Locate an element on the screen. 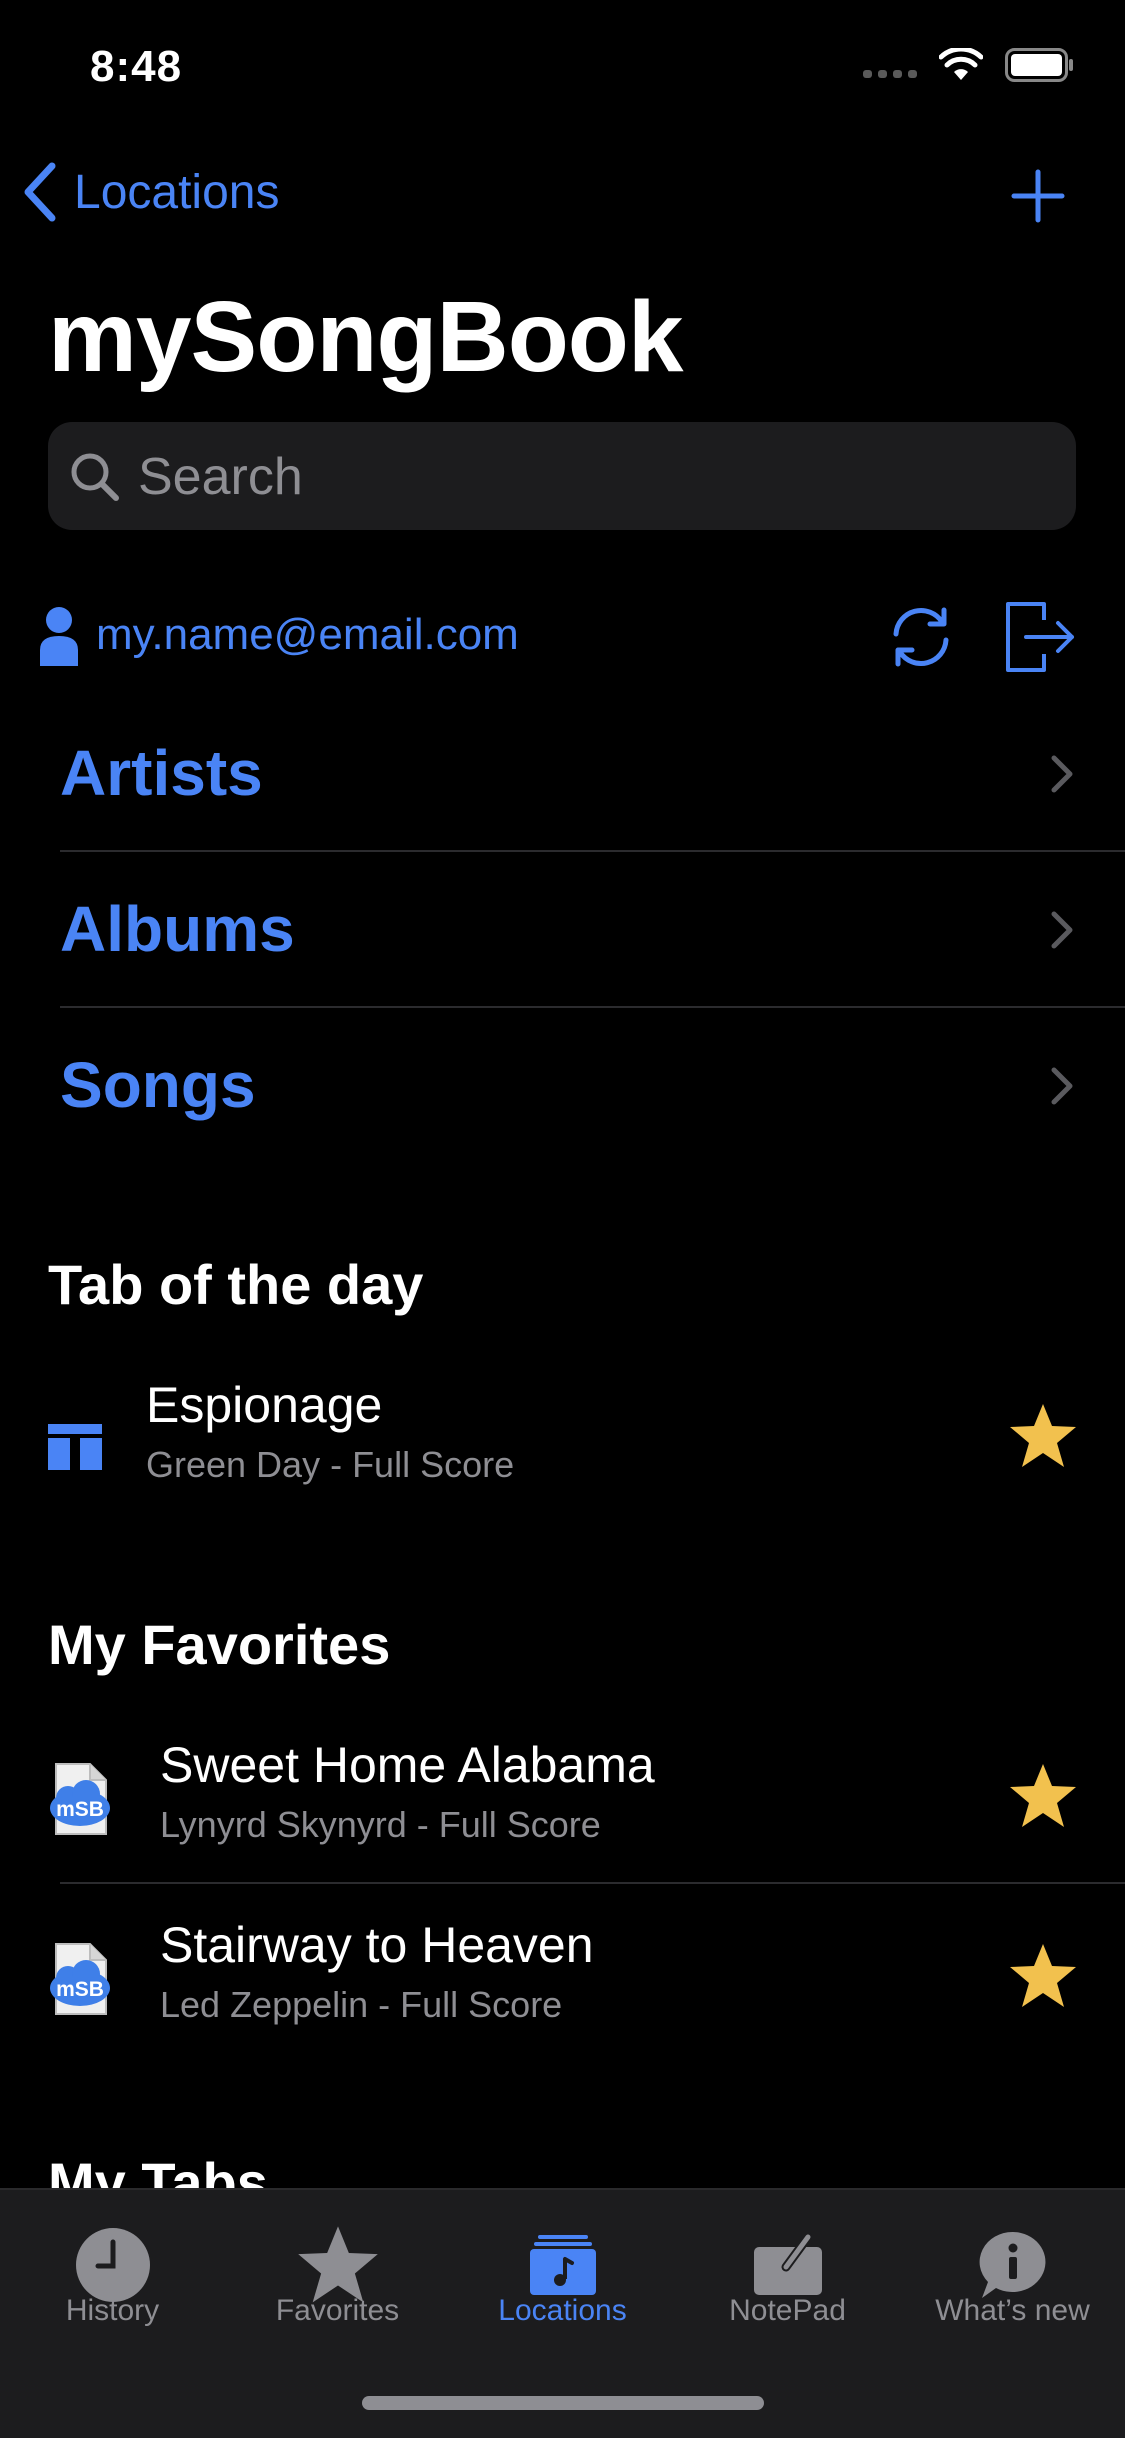  browse-label: Albums is located at coordinates (177, 929).